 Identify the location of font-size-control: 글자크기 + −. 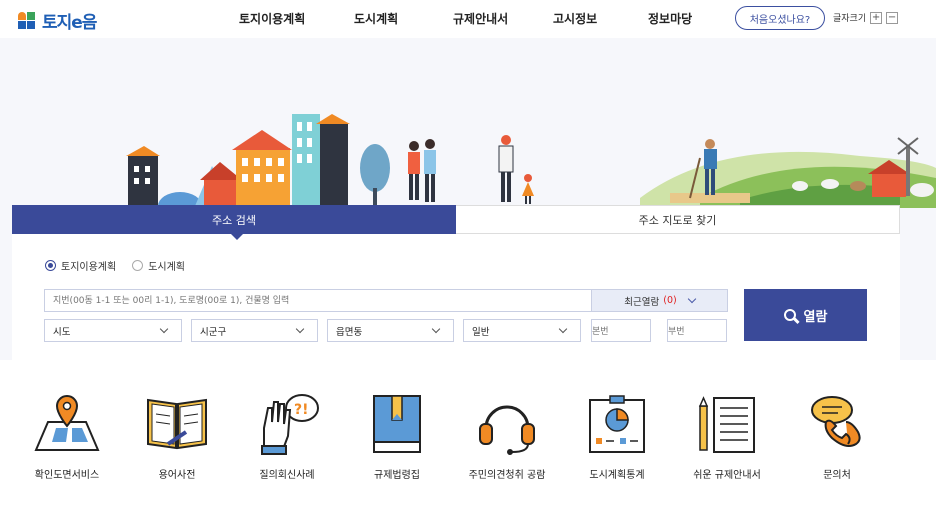
(866, 17).